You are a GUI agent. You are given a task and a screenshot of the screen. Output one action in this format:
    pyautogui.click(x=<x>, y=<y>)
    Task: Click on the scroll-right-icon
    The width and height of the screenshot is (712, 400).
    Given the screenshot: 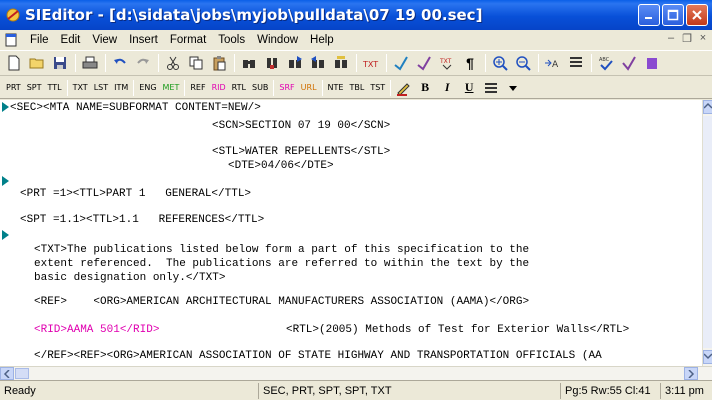 What is the action you would take?
    pyautogui.click(x=691, y=373)
    